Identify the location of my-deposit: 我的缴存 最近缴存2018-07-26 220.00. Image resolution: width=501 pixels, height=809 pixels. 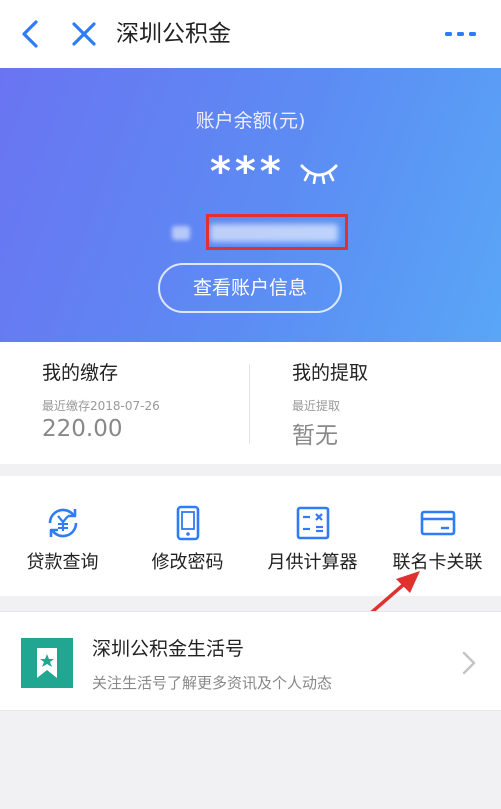
(125, 403).